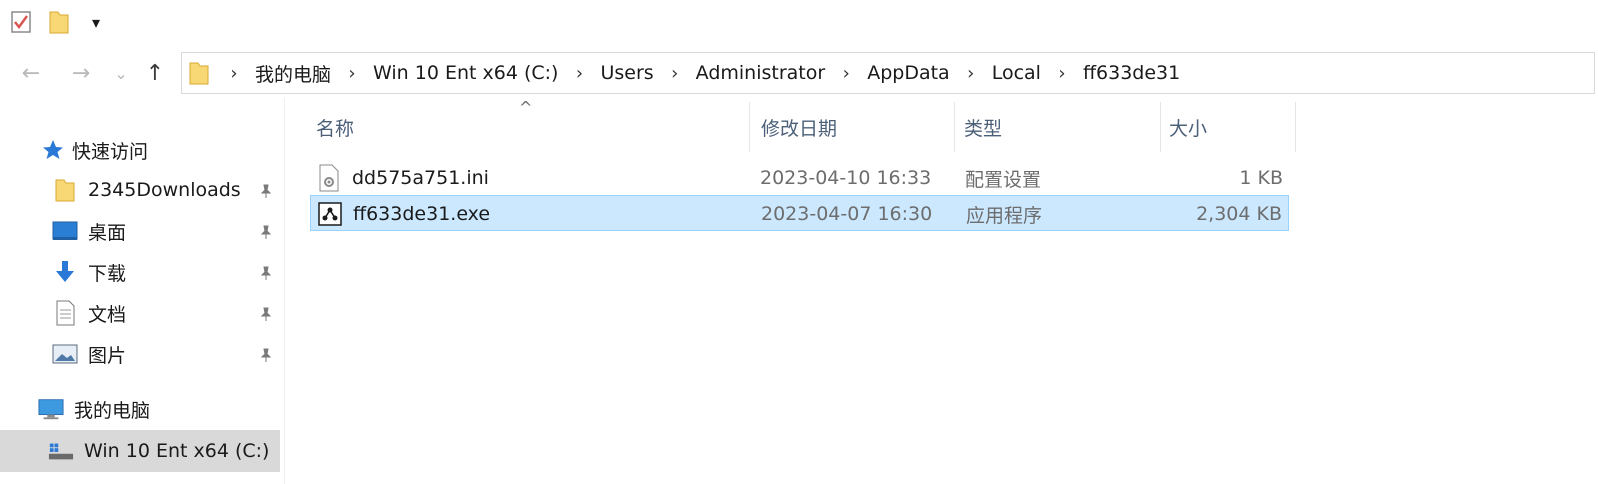 The width and height of the screenshot is (1598, 484). Describe the element at coordinates (31, 73) in the screenshot. I see `back-button: ←` at that location.